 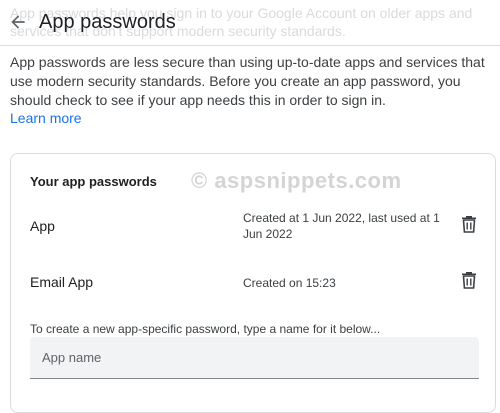 I want to click on learn-more-link: Learn more, so click(x=46, y=118).